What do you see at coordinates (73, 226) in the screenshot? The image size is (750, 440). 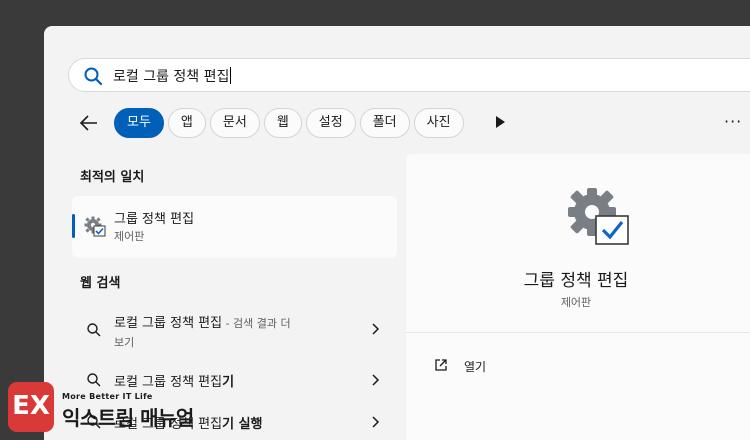 I see `selection-indicator` at bounding box center [73, 226].